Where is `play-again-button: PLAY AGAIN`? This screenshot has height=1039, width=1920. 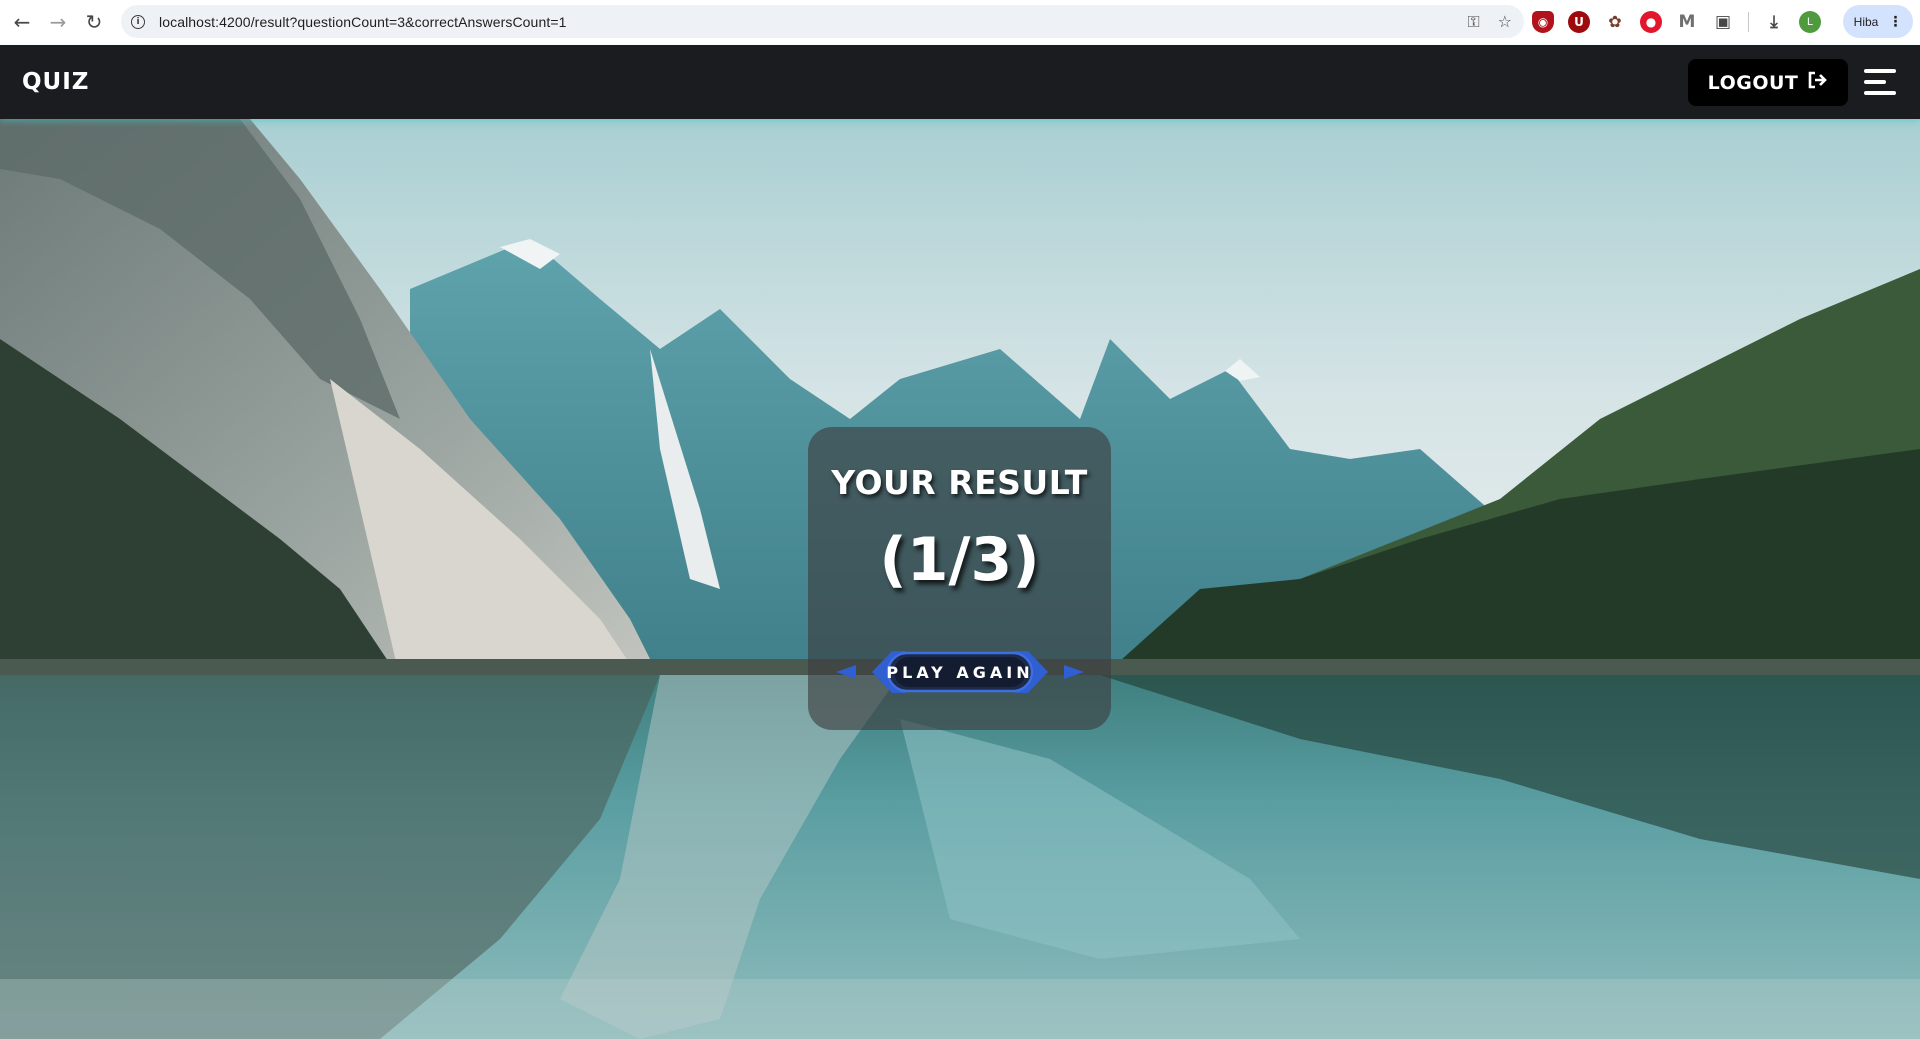 play-again-button: PLAY AGAIN is located at coordinates (960, 672).